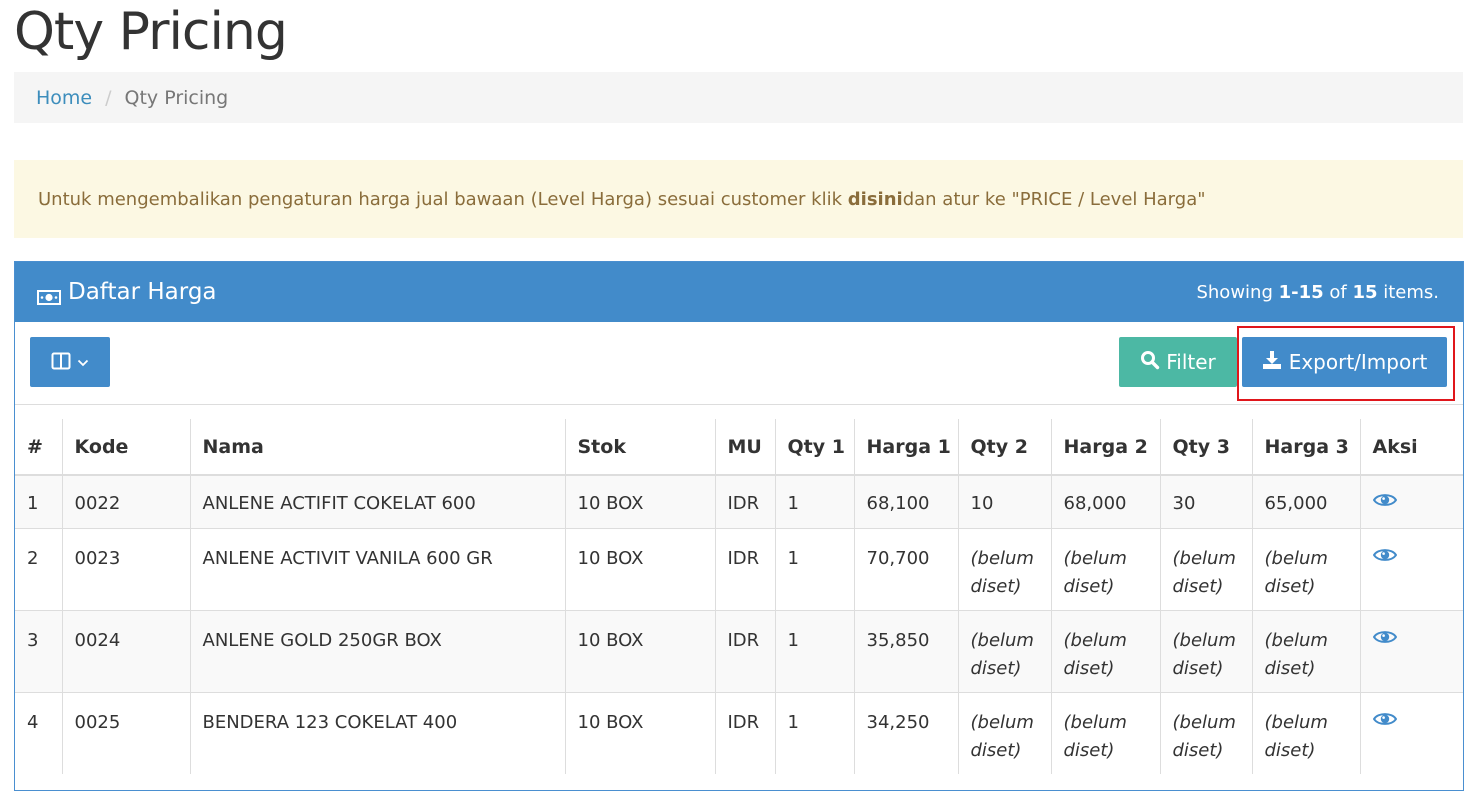 Image resolution: width=1476 pixels, height=791 pixels. I want to click on header-no: #, so click(38, 447).